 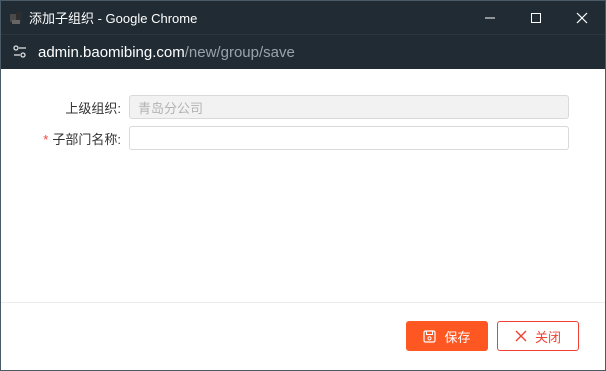 What do you see at coordinates (91, 108) in the screenshot?
I see `parent-org-label-text: 上级组织` at bounding box center [91, 108].